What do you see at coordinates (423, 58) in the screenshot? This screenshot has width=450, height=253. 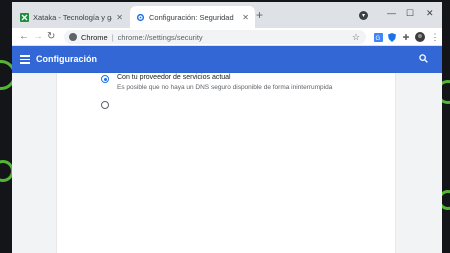 I see `search-icon` at bounding box center [423, 58].